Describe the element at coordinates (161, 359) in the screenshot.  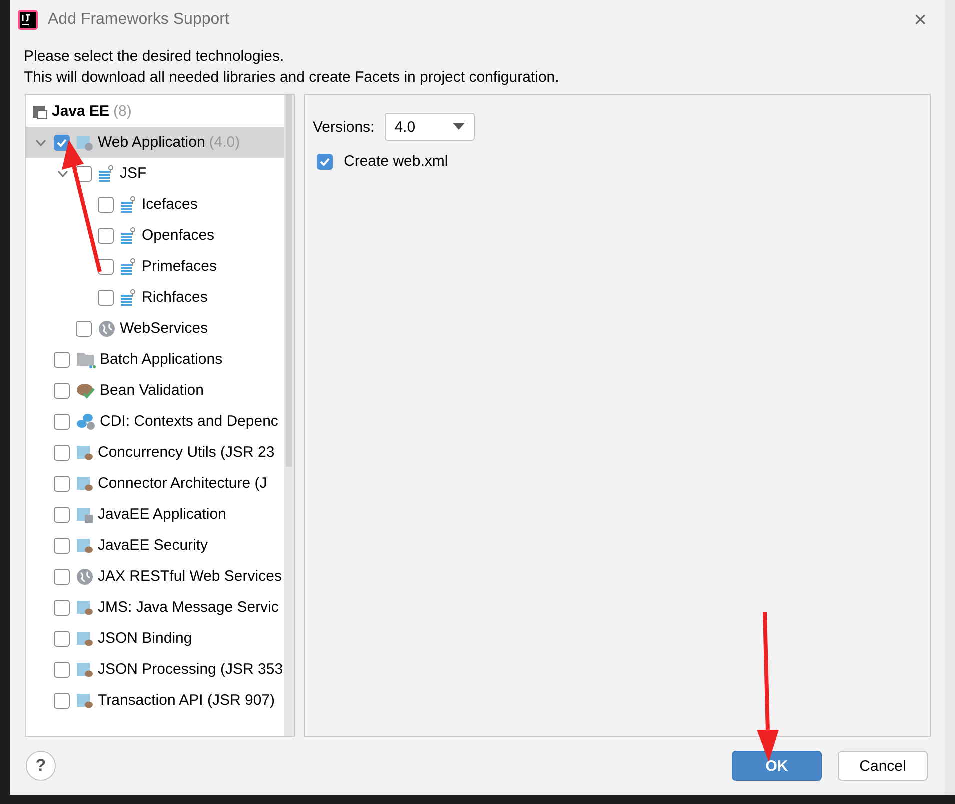
I see `item-label: Batch Applications` at that location.